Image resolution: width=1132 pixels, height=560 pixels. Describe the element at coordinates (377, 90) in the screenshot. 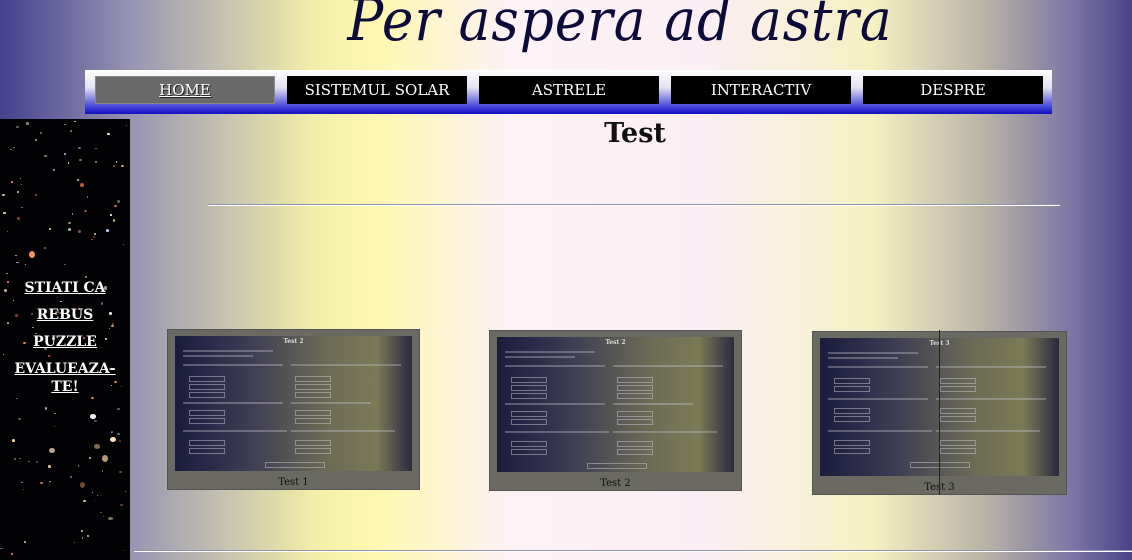

I see `nav-sistemul-solar: SISTEMUL SOLAR` at that location.